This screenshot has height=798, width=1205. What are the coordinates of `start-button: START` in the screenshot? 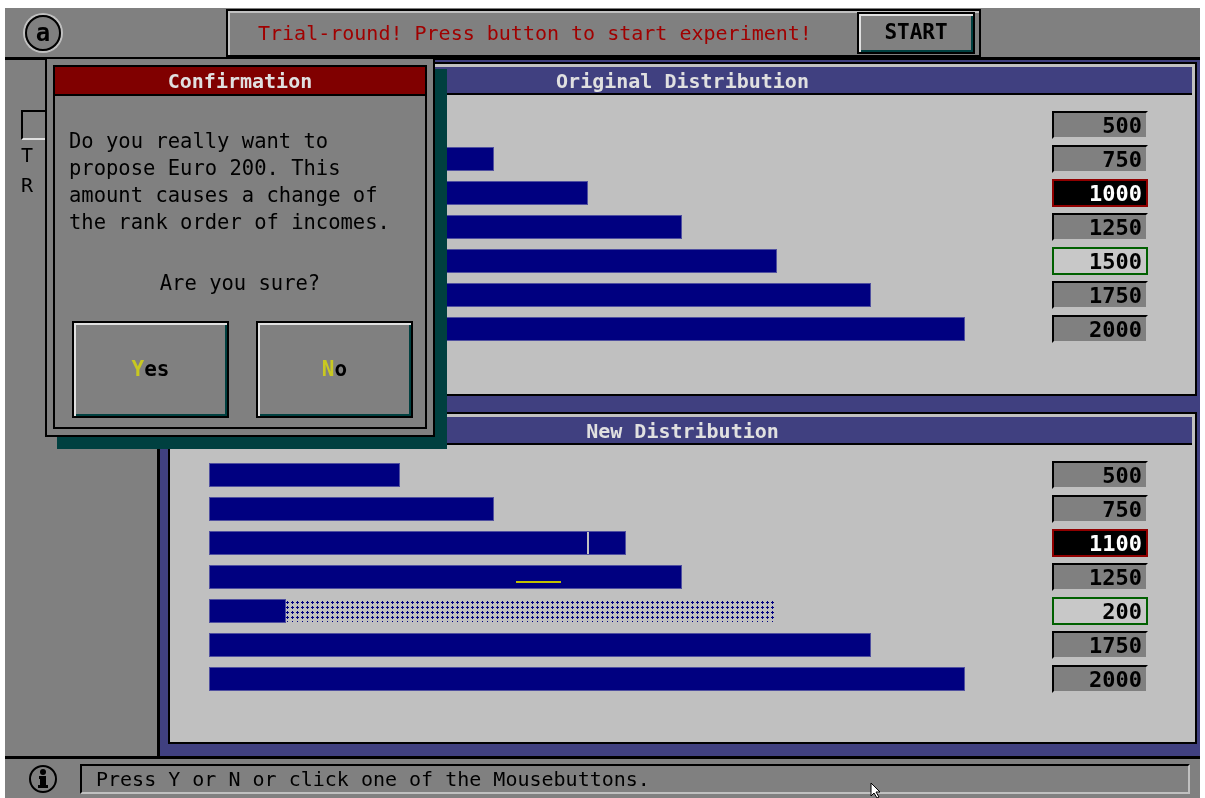 It's located at (916, 32).